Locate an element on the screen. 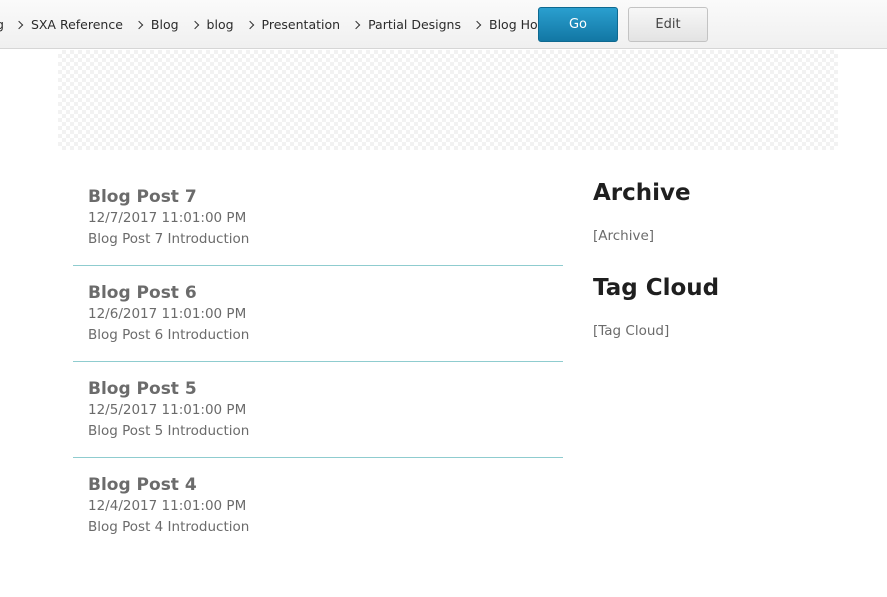 The width and height of the screenshot is (887, 597). breadcrumb-item-partial-designs: Partial Designs is located at coordinates (406, 24).